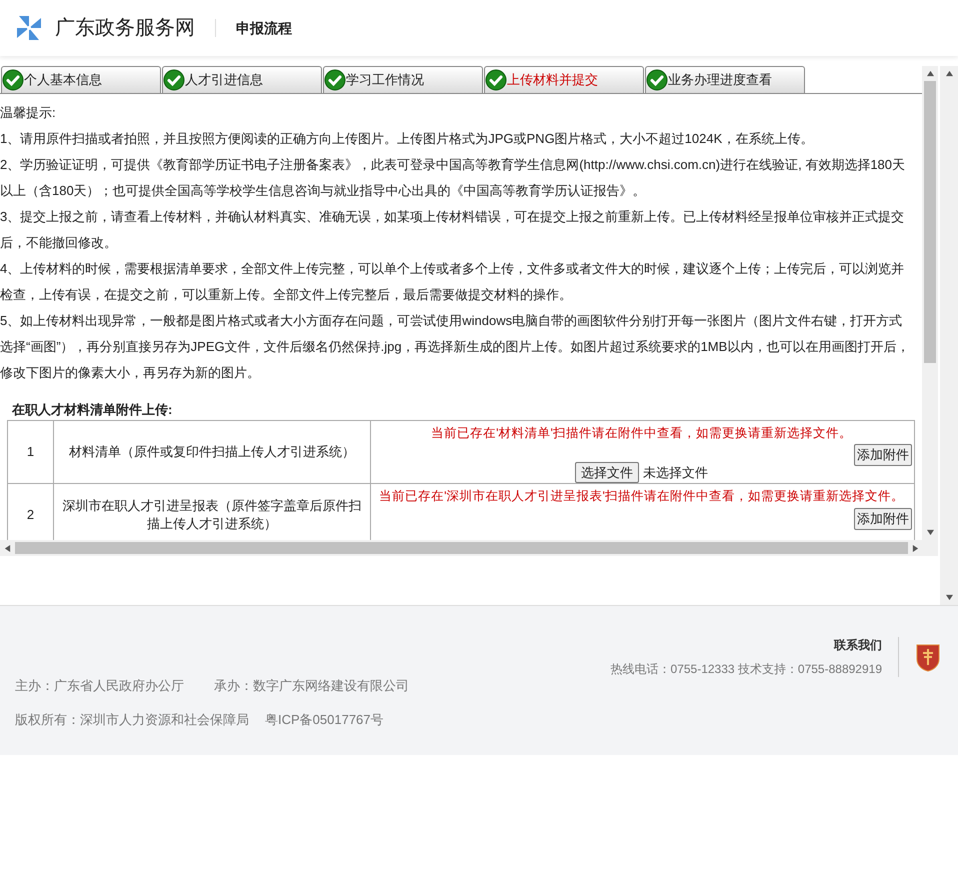 Image resolution: width=958 pixels, height=886 pixels. Describe the element at coordinates (641, 433) in the screenshot. I see `status-message: 当前已存在'材料清单'扫描件请在附件中查看，如需更换请重新选择文件。` at that location.